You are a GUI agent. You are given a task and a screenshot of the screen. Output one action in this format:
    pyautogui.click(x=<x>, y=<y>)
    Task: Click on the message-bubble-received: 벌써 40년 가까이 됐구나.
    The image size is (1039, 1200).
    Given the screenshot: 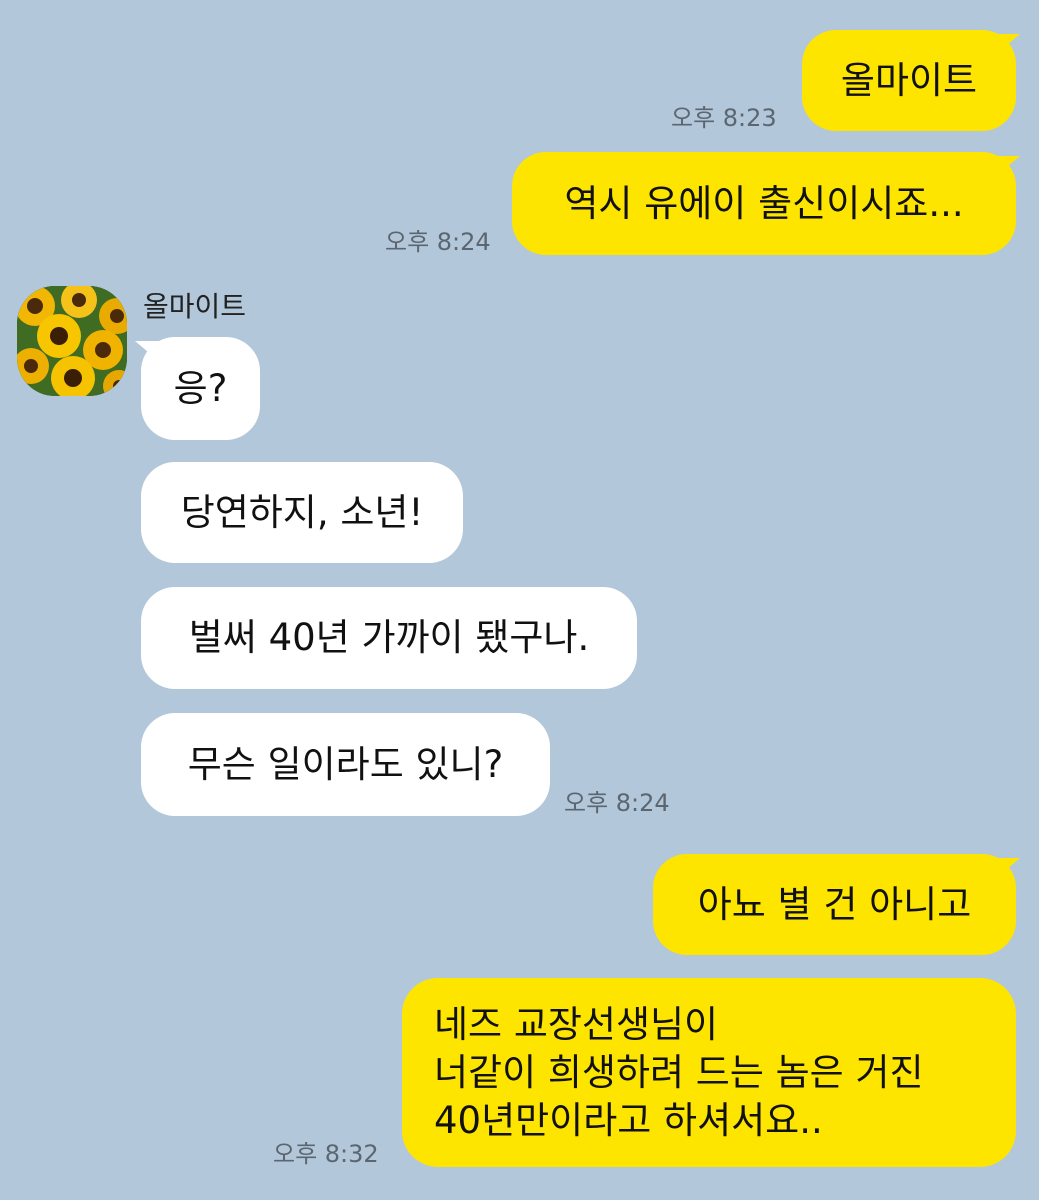 What is the action you would take?
    pyautogui.click(x=389, y=638)
    